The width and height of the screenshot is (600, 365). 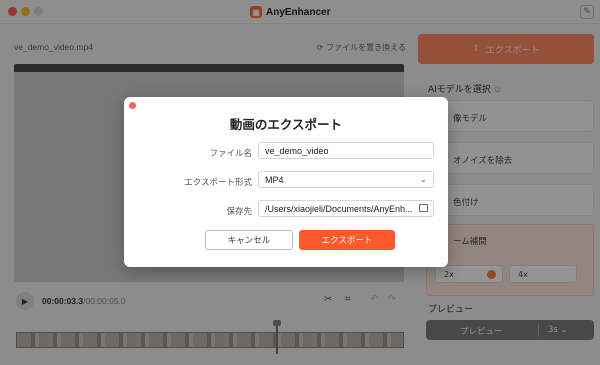 What do you see at coordinates (423, 208) in the screenshot?
I see `folder-icon` at bounding box center [423, 208].